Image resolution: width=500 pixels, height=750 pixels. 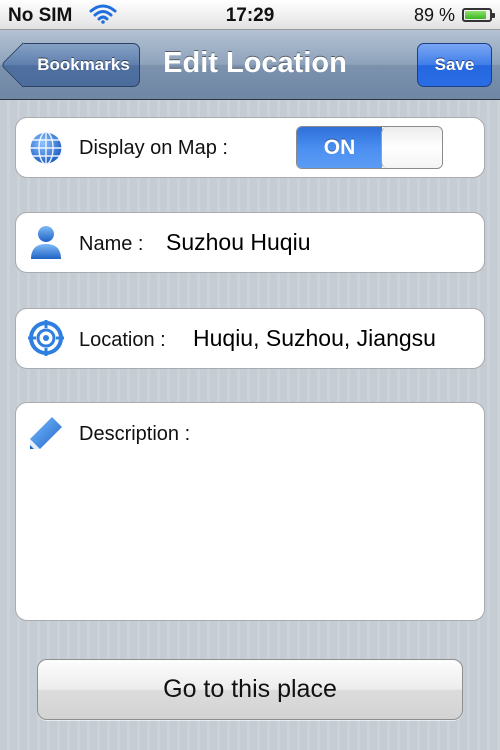 What do you see at coordinates (122, 340) in the screenshot?
I see `location-label: Location :` at bounding box center [122, 340].